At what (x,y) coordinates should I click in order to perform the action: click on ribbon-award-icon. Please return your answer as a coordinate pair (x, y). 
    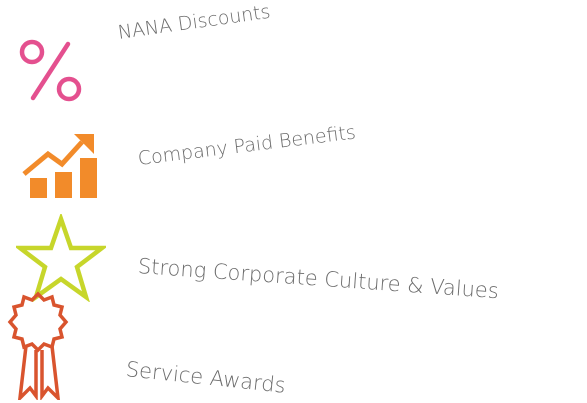
    Looking at the image, I should click on (38, 345).